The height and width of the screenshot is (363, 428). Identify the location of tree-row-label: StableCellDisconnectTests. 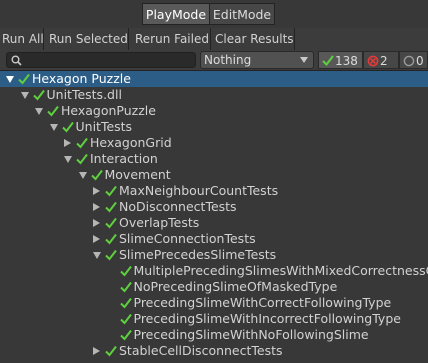
(201, 350).